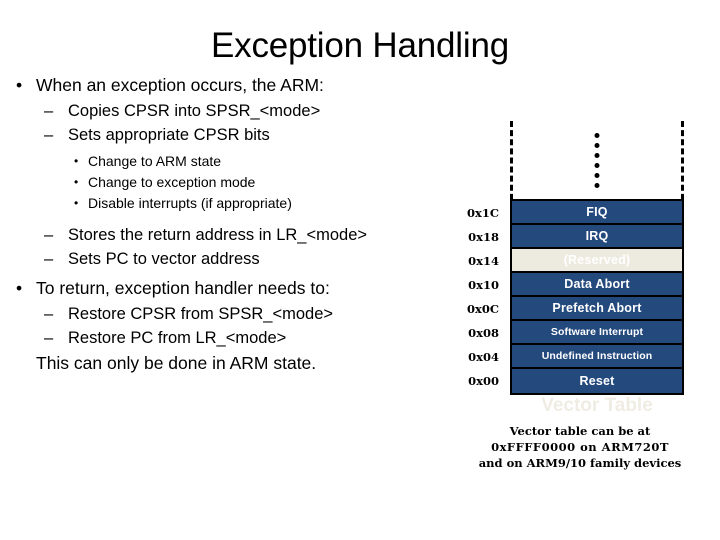 Image resolution: width=720 pixels, height=540 pixels. What do you see at coordinates (177, 338) in the screenshot?
I see `bullet-text: Restore PC from LR_<mode>` at bounding box center [177, 338].